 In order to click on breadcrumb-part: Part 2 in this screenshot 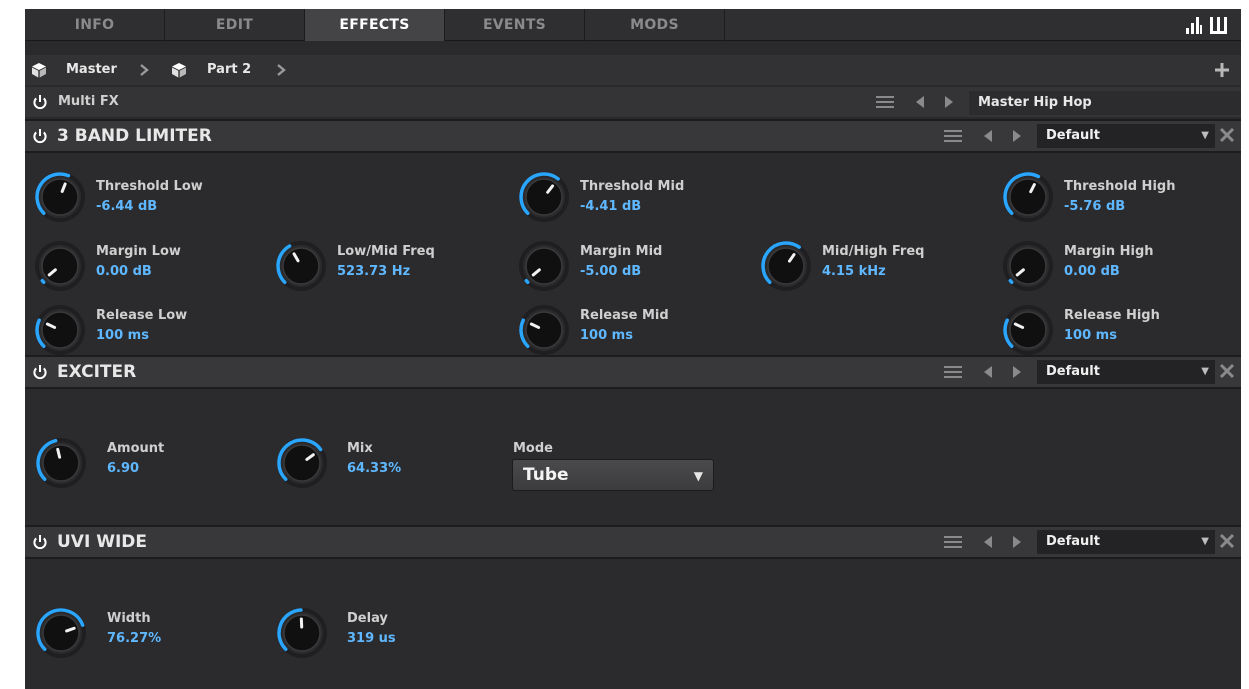, I will do `click(229, 70)`.